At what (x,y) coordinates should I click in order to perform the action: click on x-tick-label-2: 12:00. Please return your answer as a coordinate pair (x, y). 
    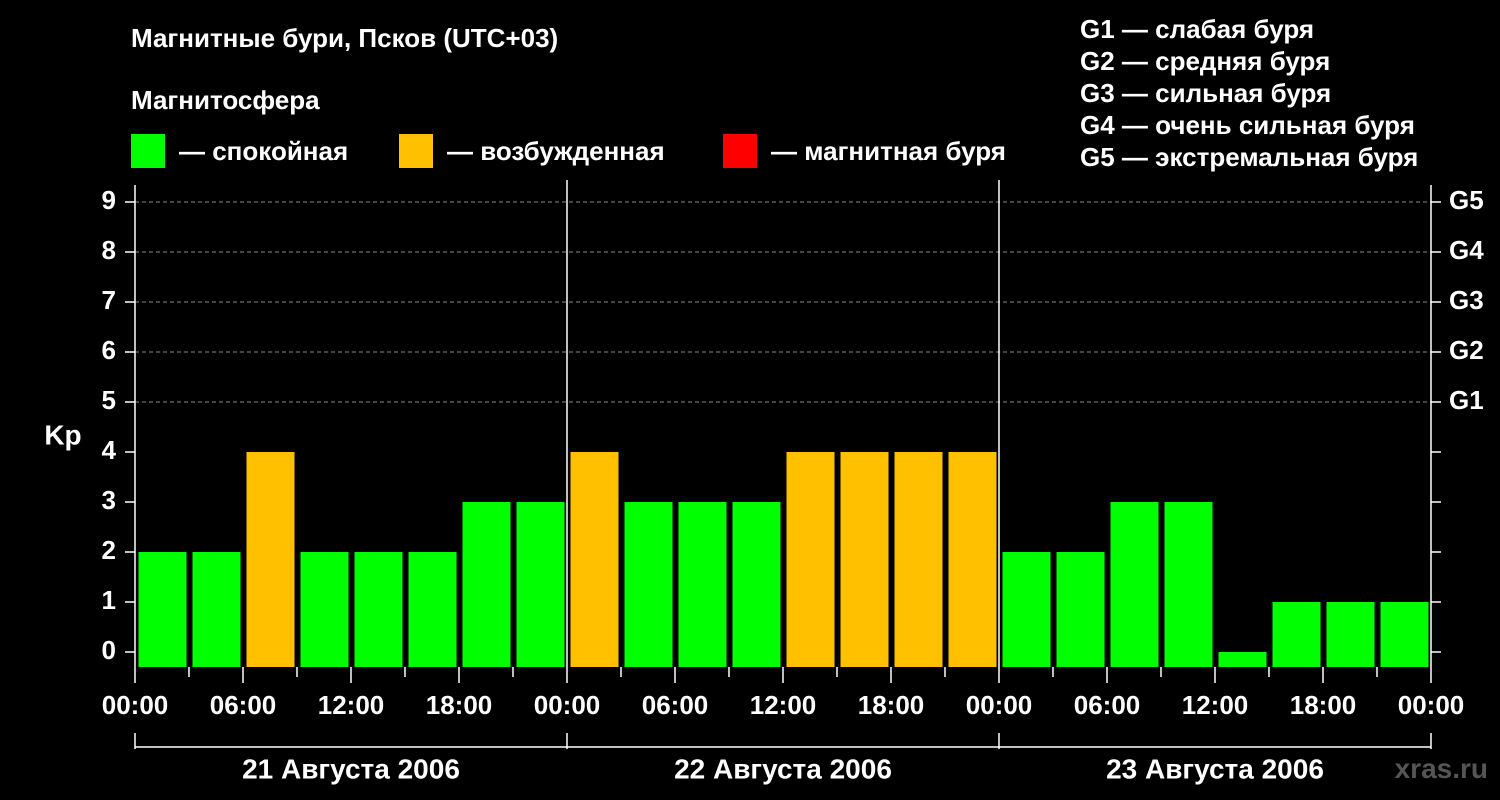
    Looking at the image, I should click on (351, 705).